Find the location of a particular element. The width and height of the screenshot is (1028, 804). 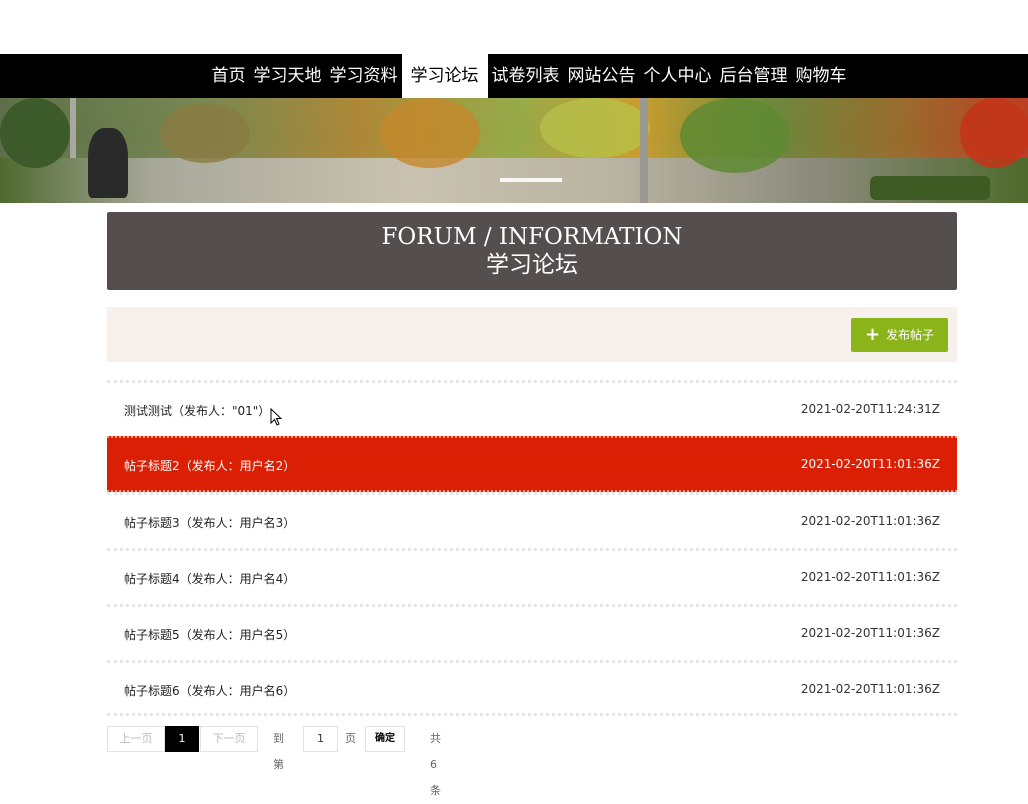

post-title: 帖子标题2（发布人：用户名2） is located at coordinates (210, 466).